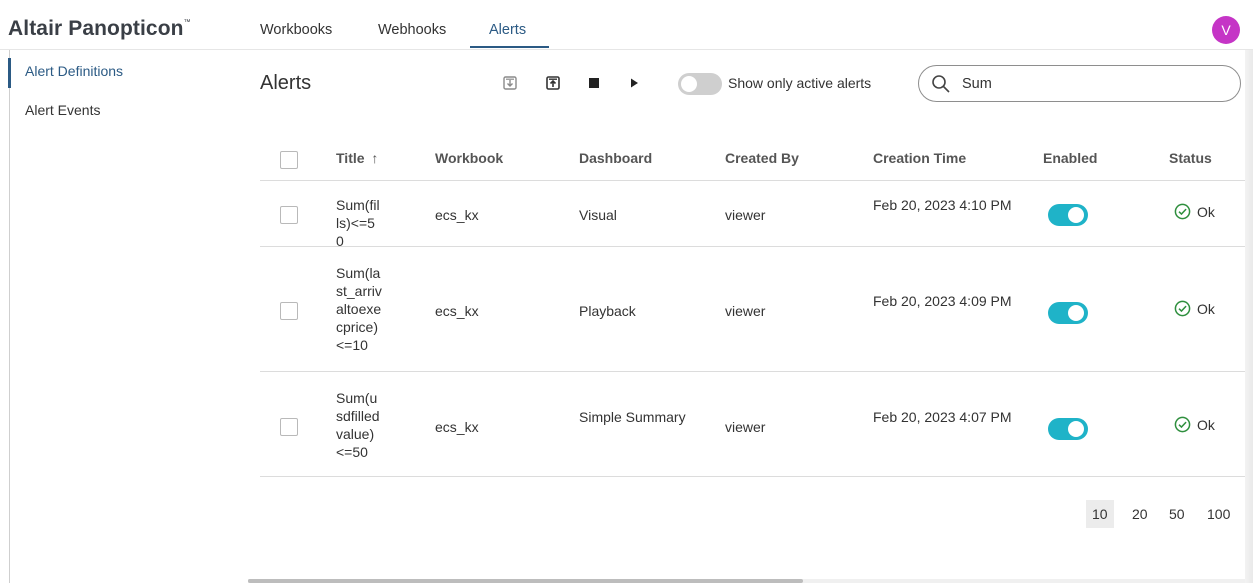  I want to click on brand-logo: Altair Panopticon™, so click(99, 29).